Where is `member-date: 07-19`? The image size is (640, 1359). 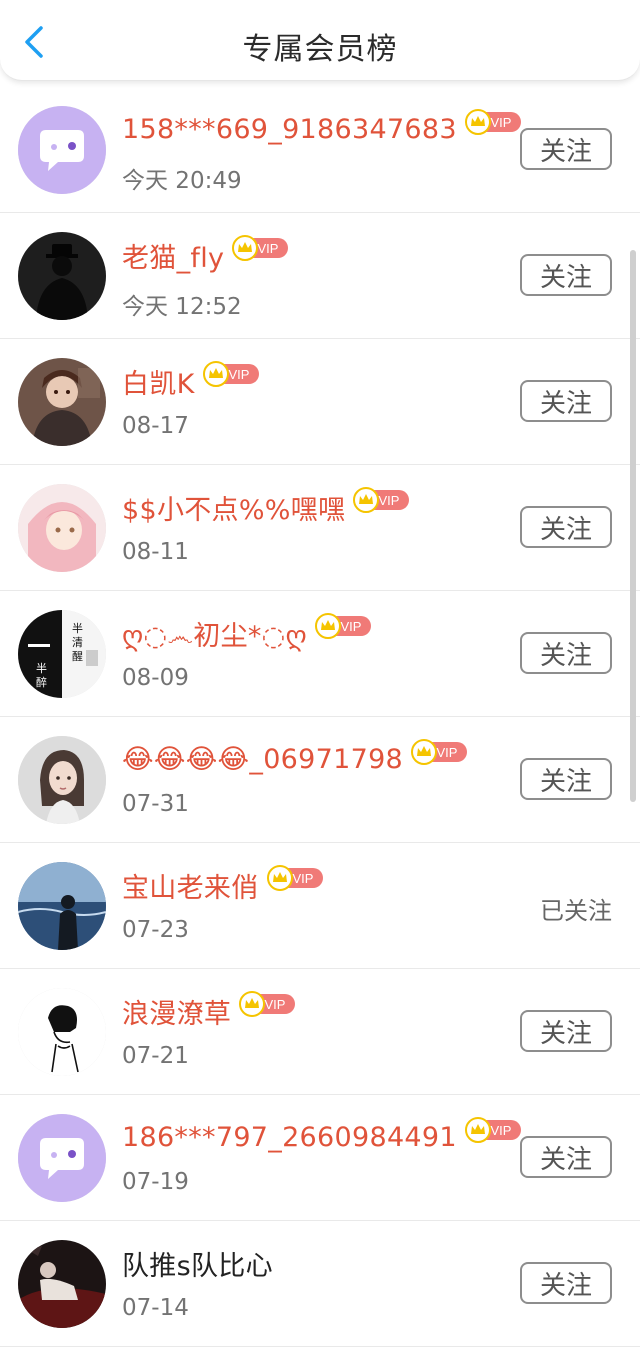
member-date: 07-19 is located at coordinates (155, 1182).